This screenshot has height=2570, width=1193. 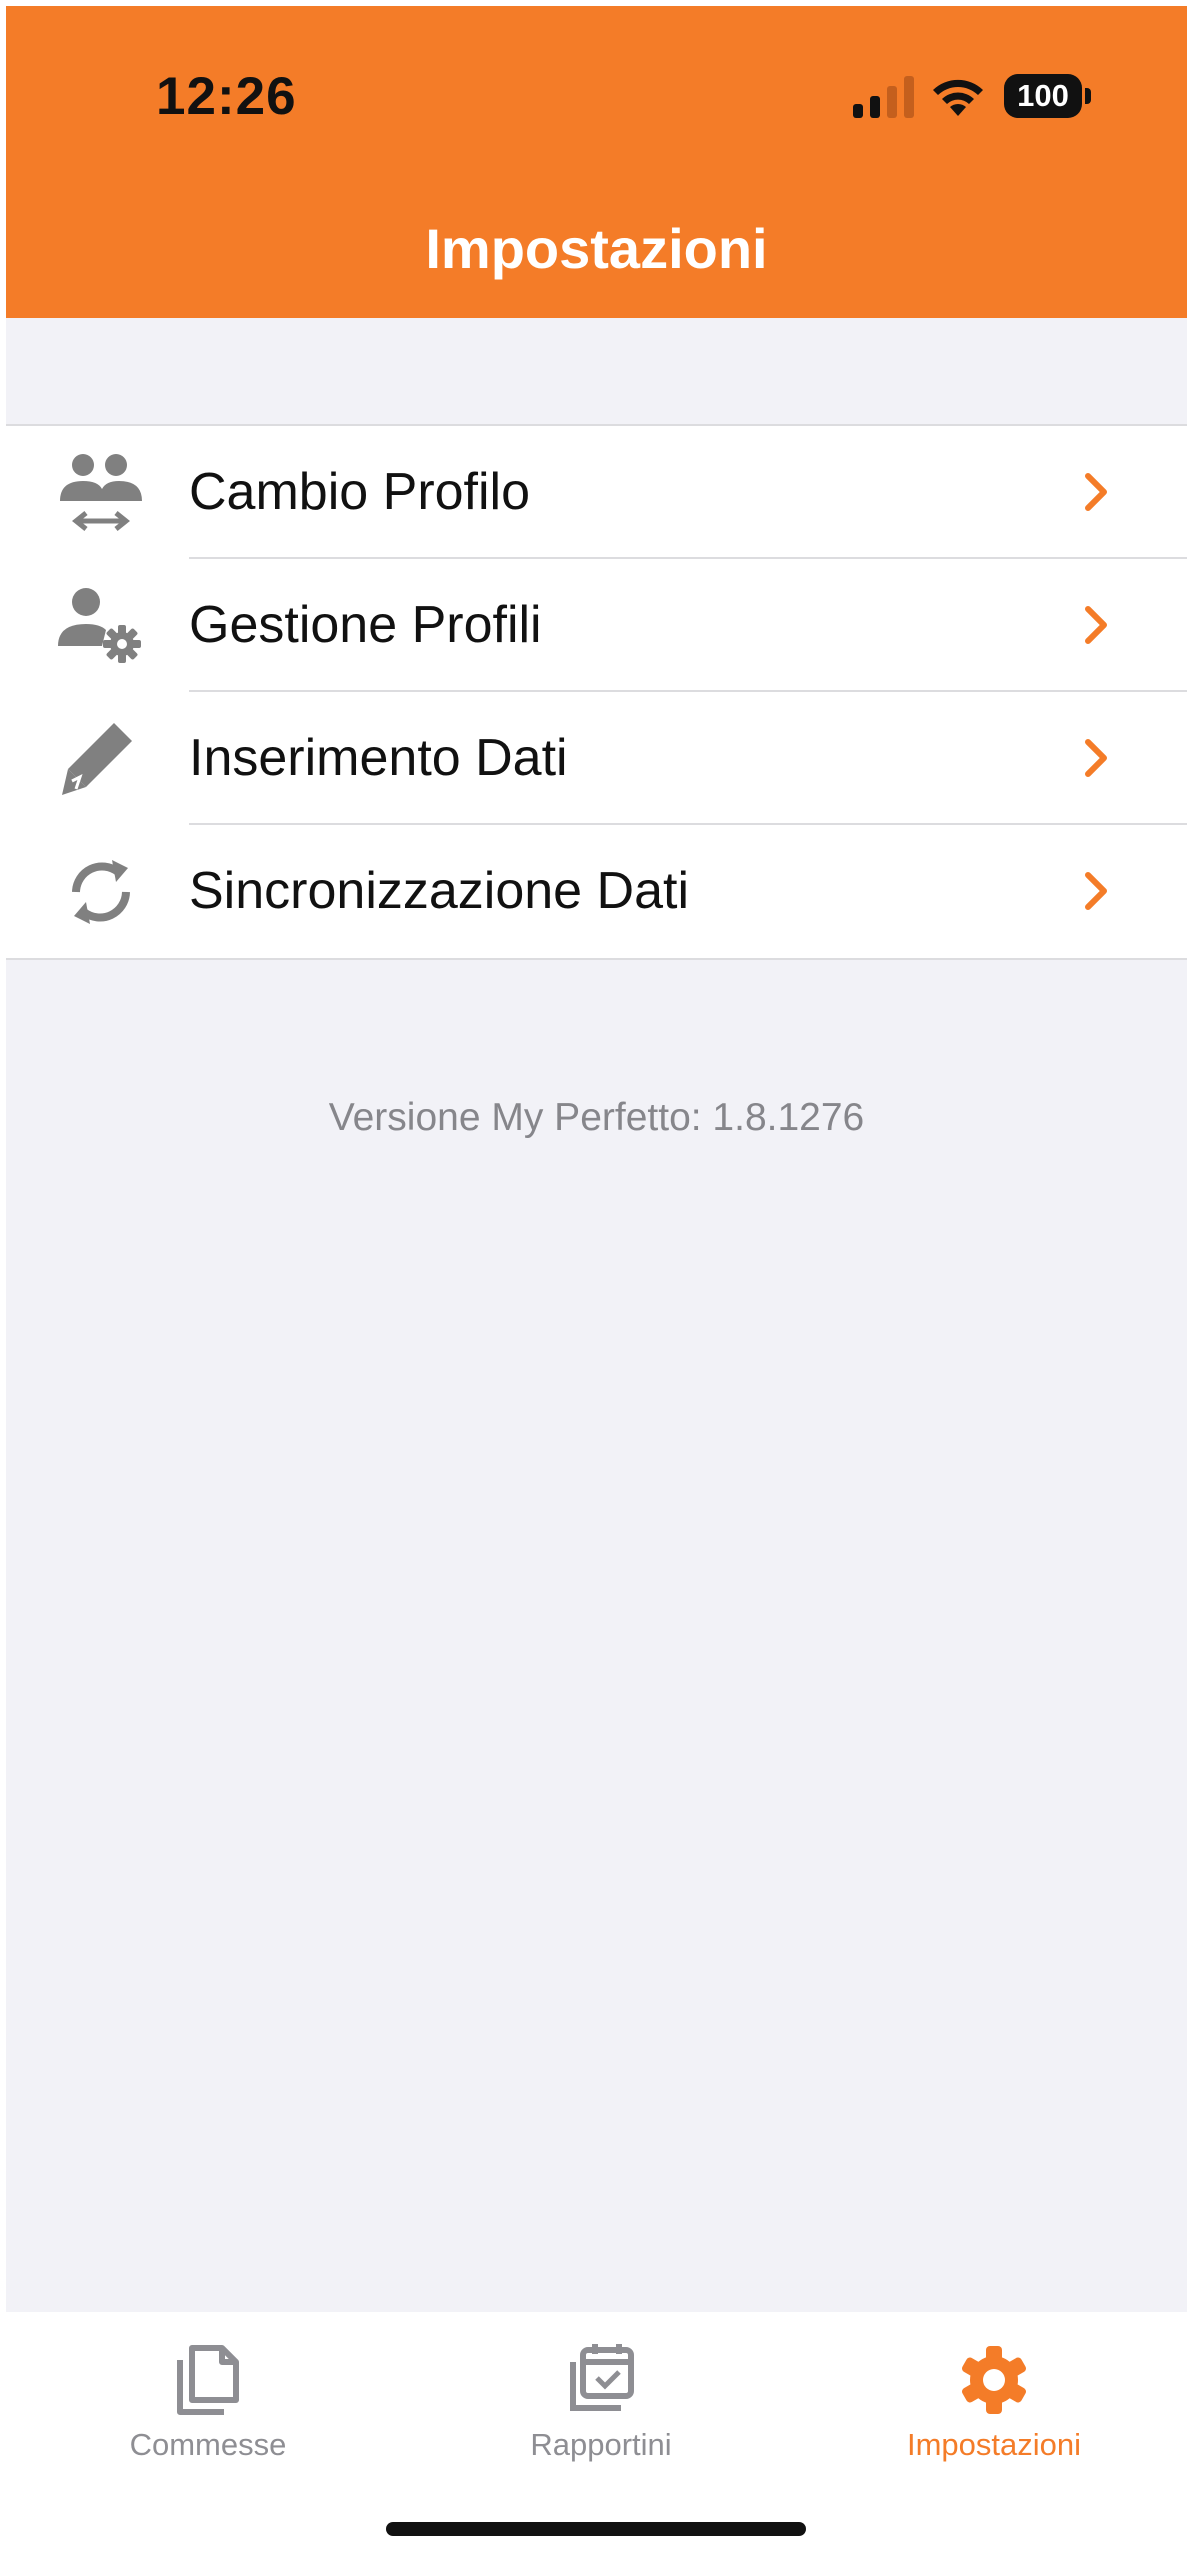 I want to click on menu-item-gestione-profili: Gestione Profili, so click(x=596, y=625).